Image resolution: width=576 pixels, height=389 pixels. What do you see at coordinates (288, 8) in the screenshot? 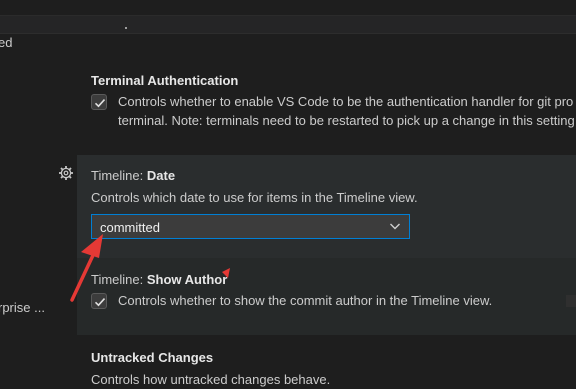
I see `top-strip` at bounding box center [288, 8].